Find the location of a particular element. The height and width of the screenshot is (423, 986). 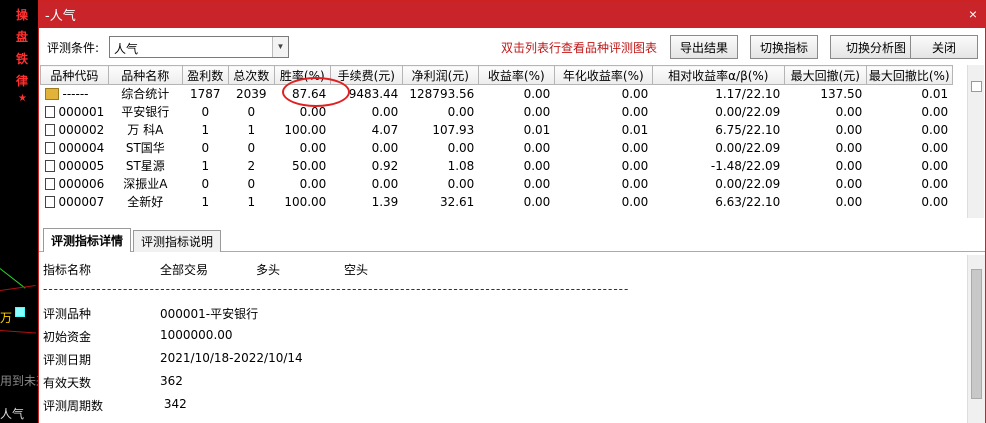

cell-text: ------ is located at coordinates (75, 93).